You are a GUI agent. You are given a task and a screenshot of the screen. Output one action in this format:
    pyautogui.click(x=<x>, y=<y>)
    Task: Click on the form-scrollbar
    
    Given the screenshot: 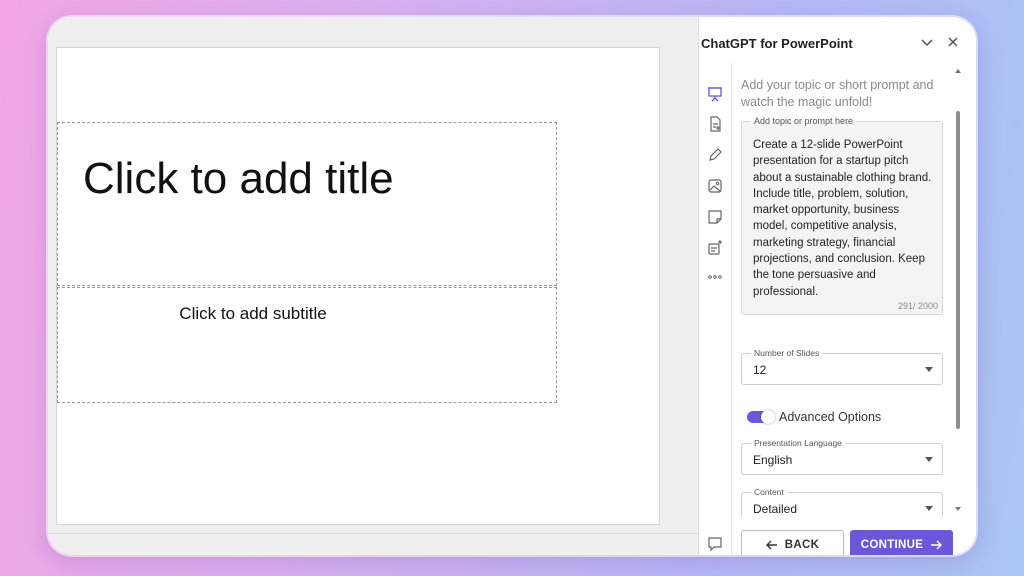 What is the action you would take?
    pyautogui.click(x=958, y=292)
    